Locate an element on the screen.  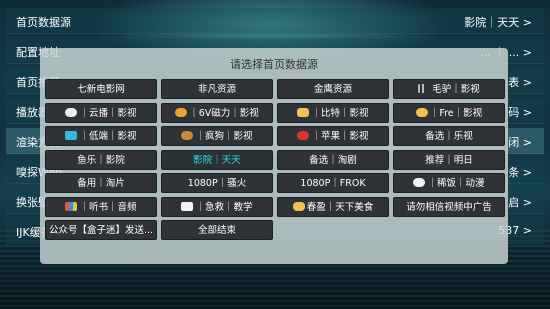
source-option-label: 毛驴｜影视 is located at coordinates (456, 89).